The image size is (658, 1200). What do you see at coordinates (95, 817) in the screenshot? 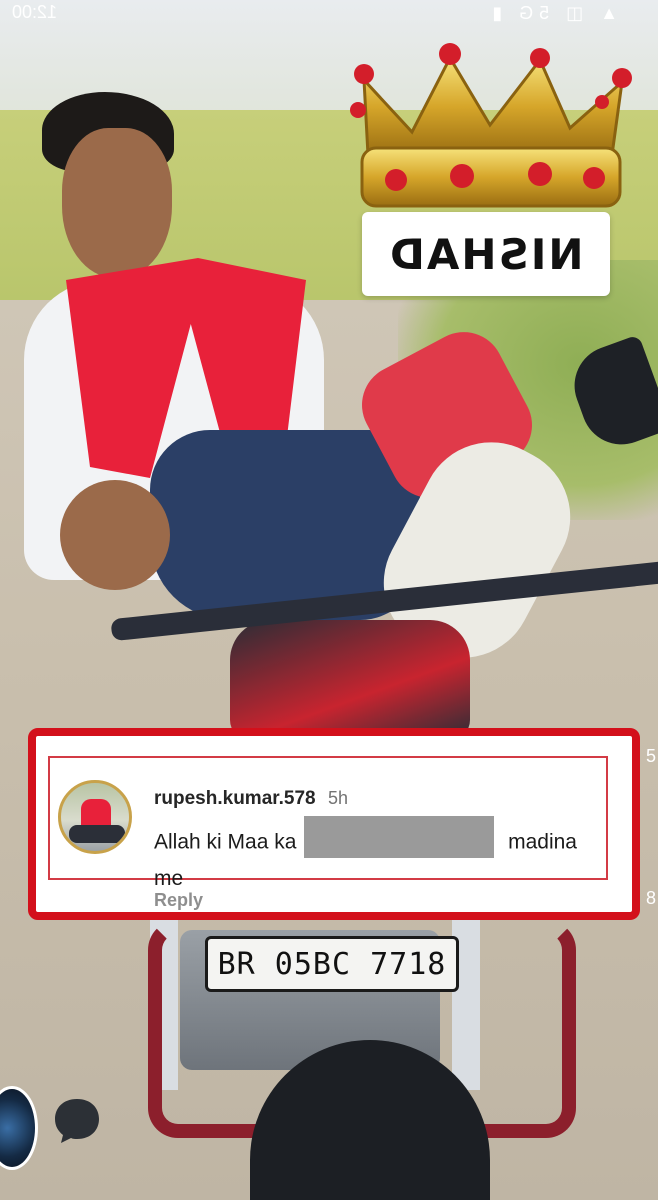
I see `user-avatar` at bounding box center [95, 817].